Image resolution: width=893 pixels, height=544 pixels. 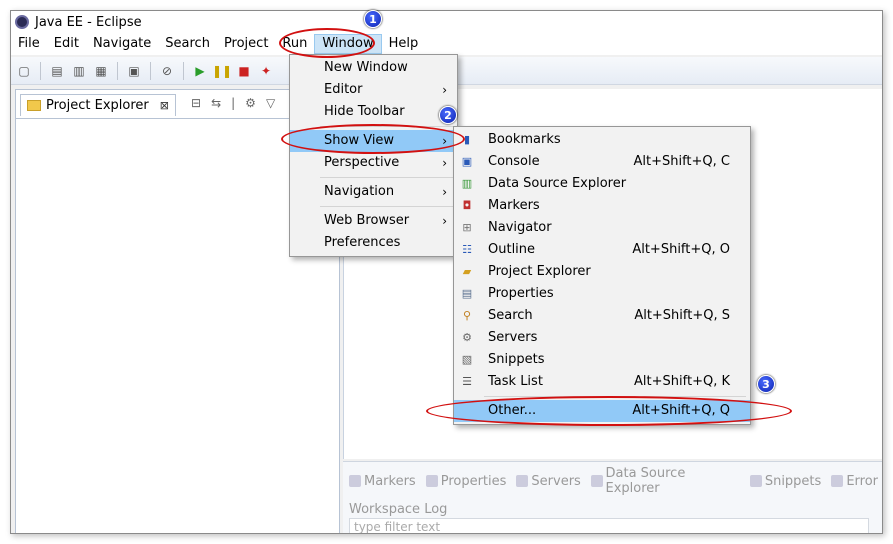 I want to click on search-icon: ⚲, so click(x=467, y=315).